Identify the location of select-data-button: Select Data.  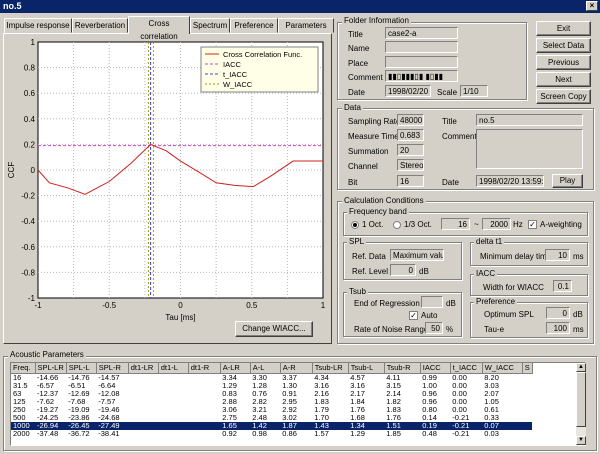
(563, 45).